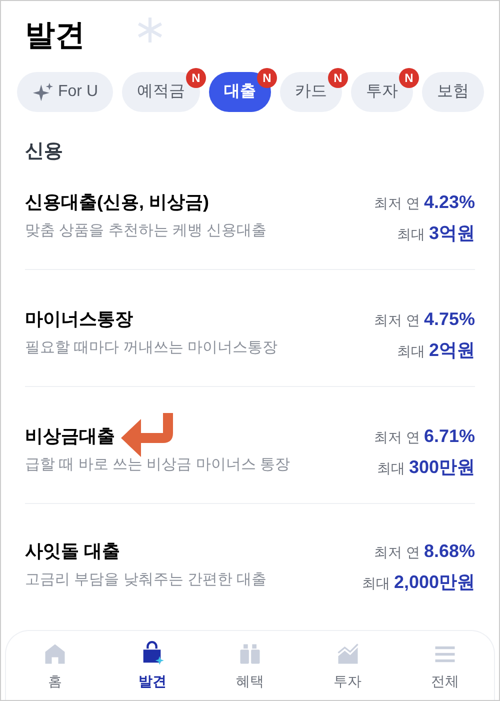 This screenshot has width=500, height=701. Describe the element at coordinates (44, 152) in the screenshot. I see `section-heading: 신용` at that location.